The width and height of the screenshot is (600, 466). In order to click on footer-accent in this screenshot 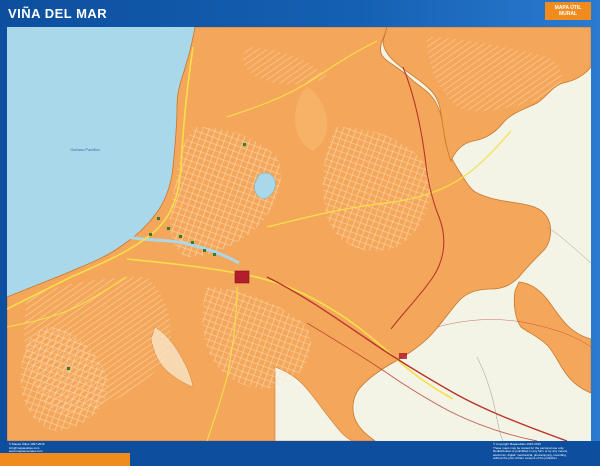, I will do `click(65, 459)`.